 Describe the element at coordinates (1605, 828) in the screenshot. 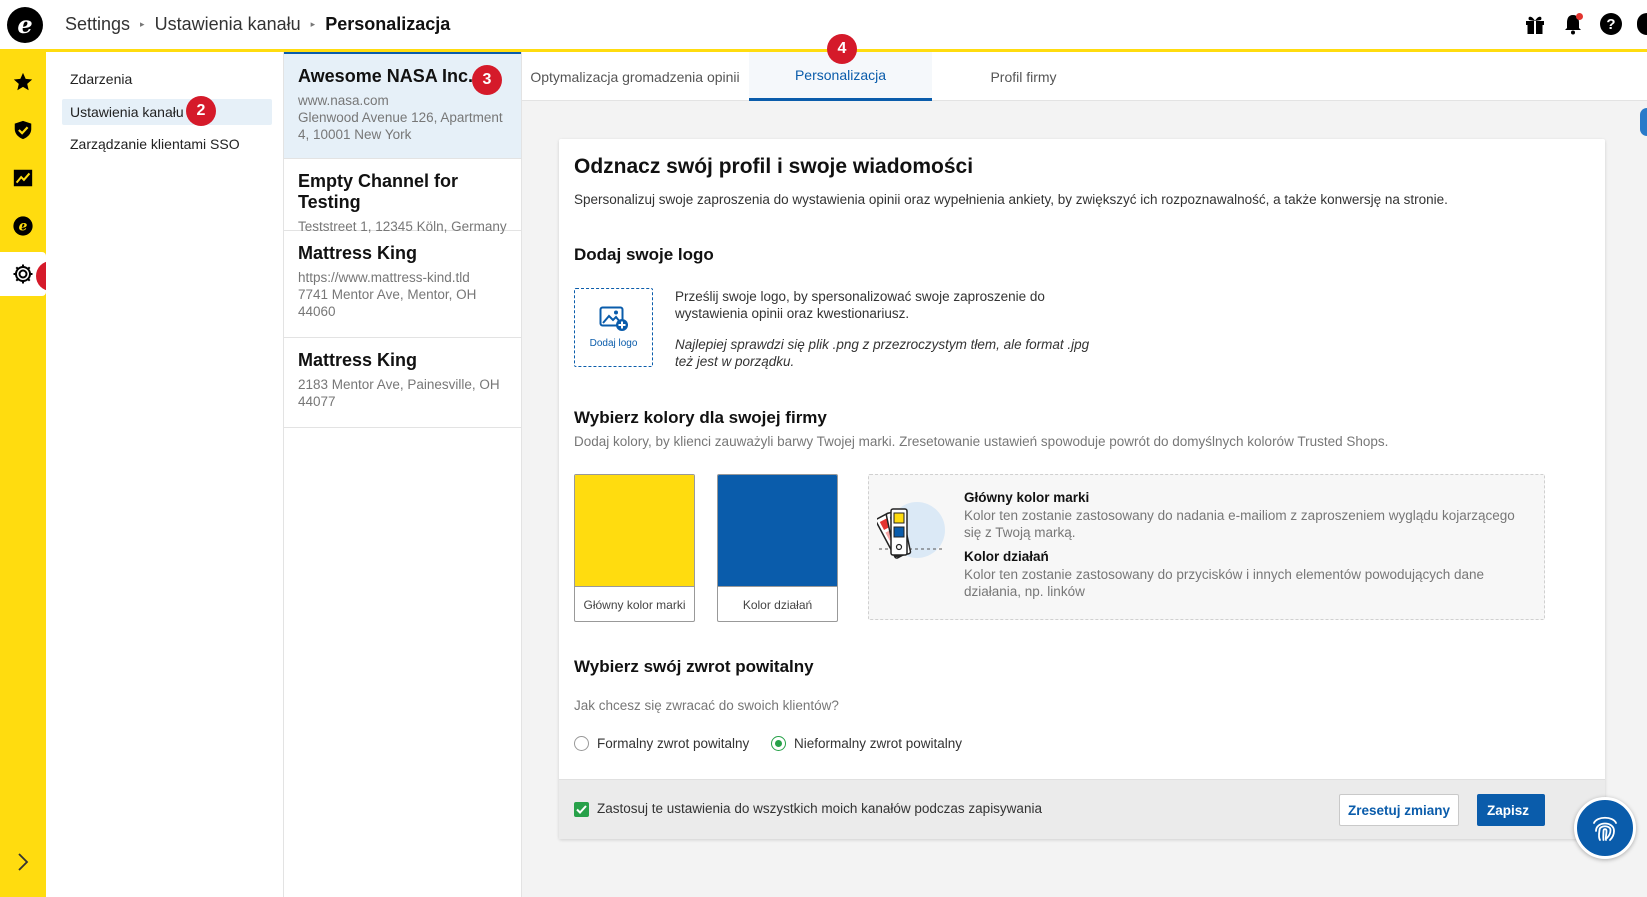

I see `fingerprint-icon` at that location.